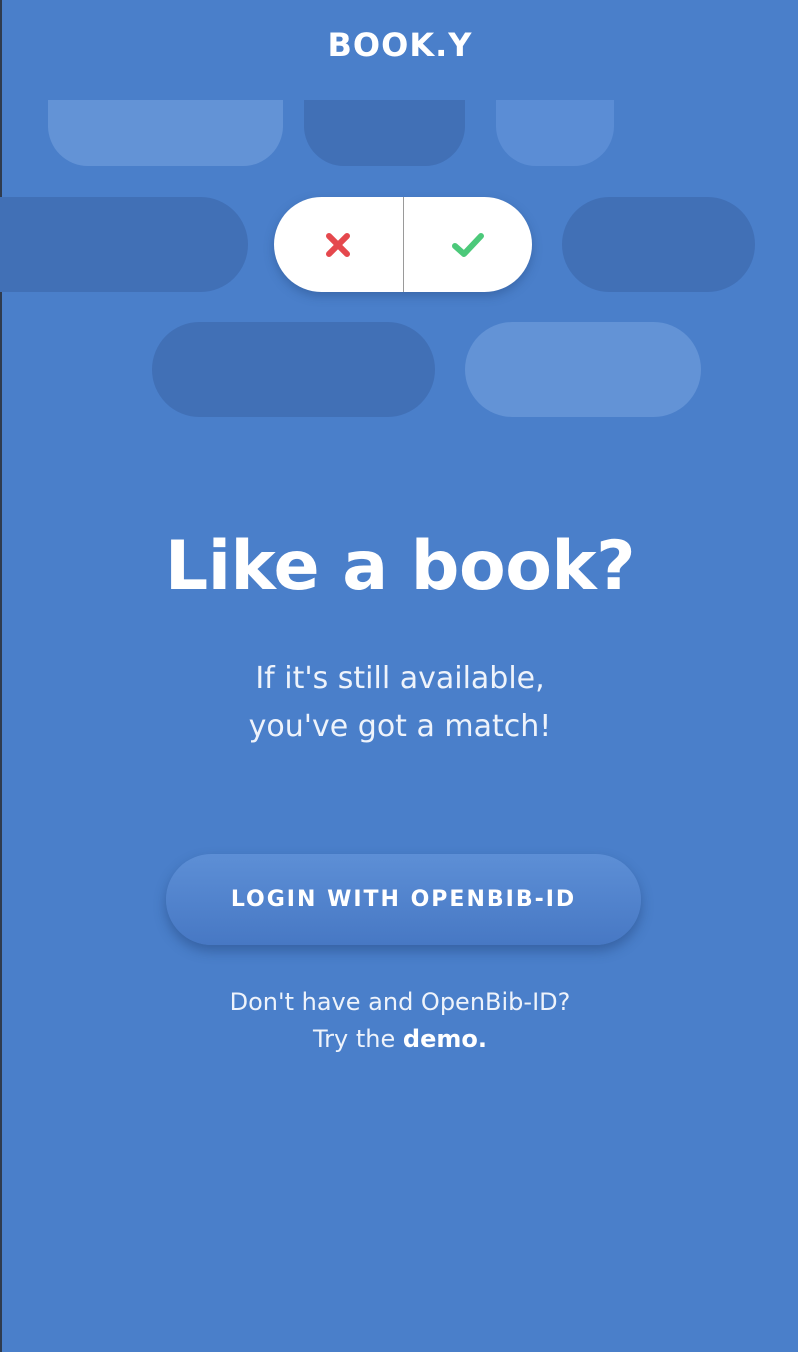 This screenshot has width=798, height=1352. I want to click on login-button: LOGIN WITH OPENBIB-ID, so click(403, 899).